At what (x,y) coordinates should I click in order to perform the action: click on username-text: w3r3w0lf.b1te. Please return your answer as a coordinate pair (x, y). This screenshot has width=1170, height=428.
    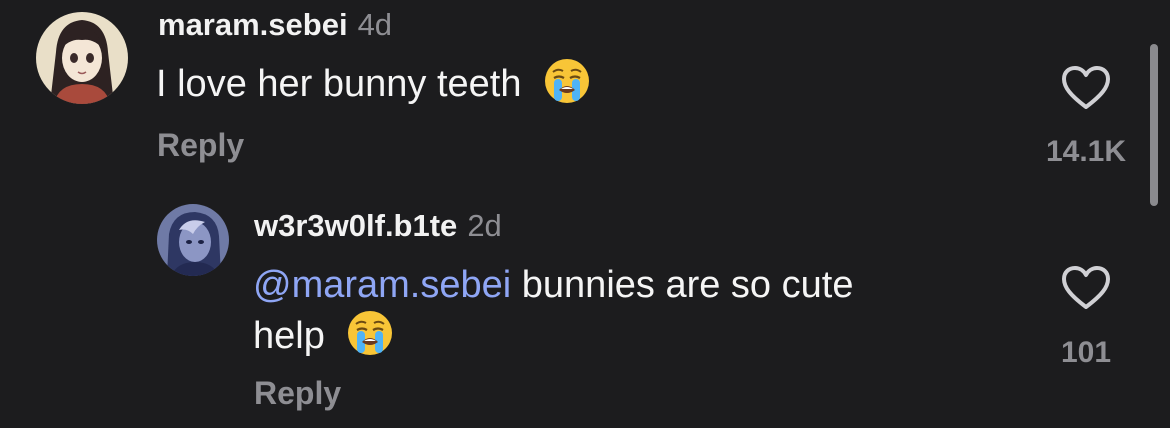
    Looking at the image, I should click on (355, 225).